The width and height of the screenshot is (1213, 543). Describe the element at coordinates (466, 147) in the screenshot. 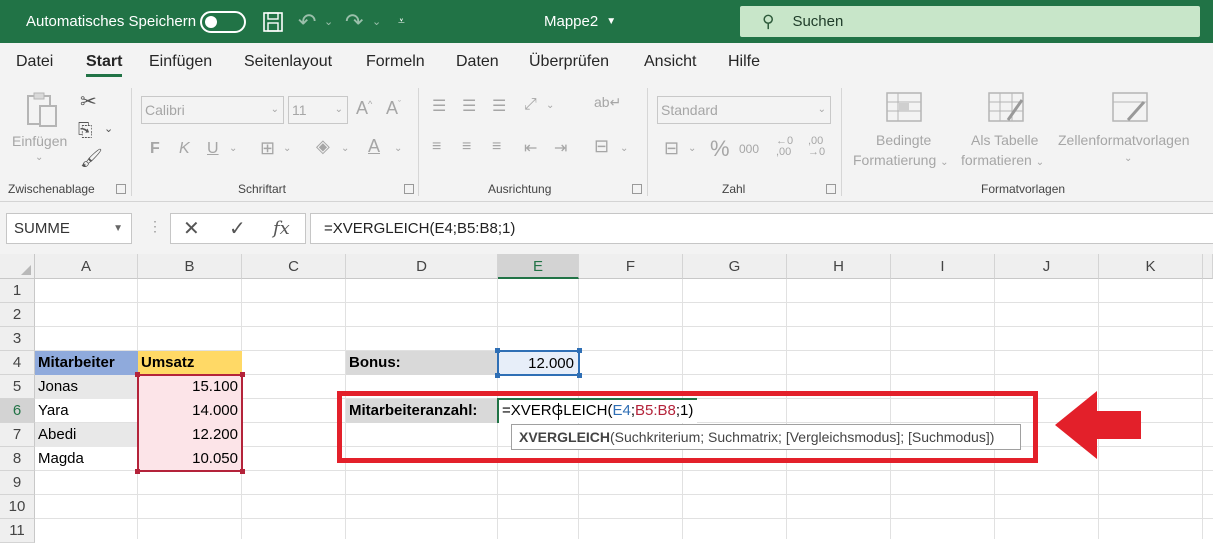

I see `align-center-icon: ≡` at that location.